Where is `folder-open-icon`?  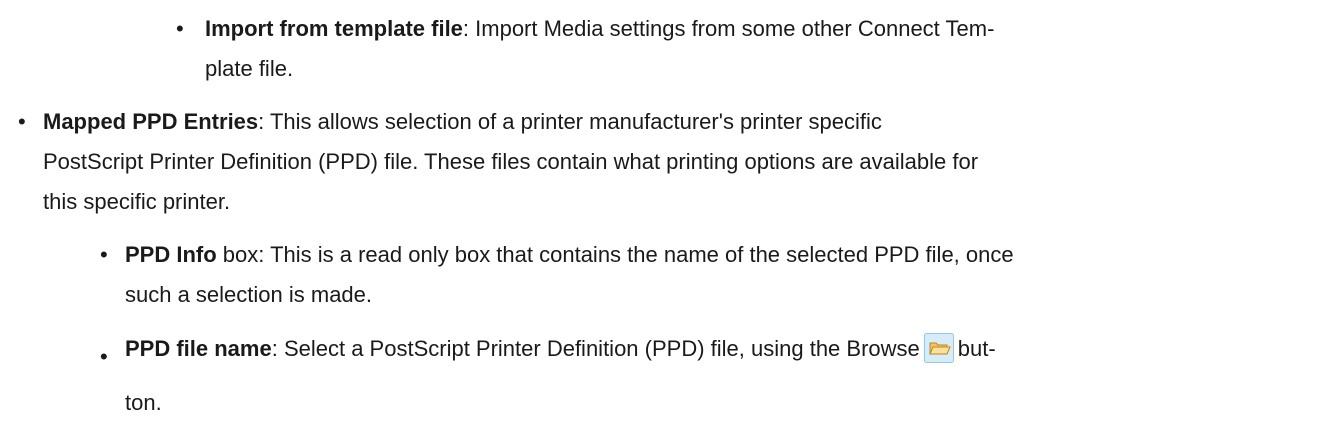 folder-open-icon is located at coordinates (938, 348).